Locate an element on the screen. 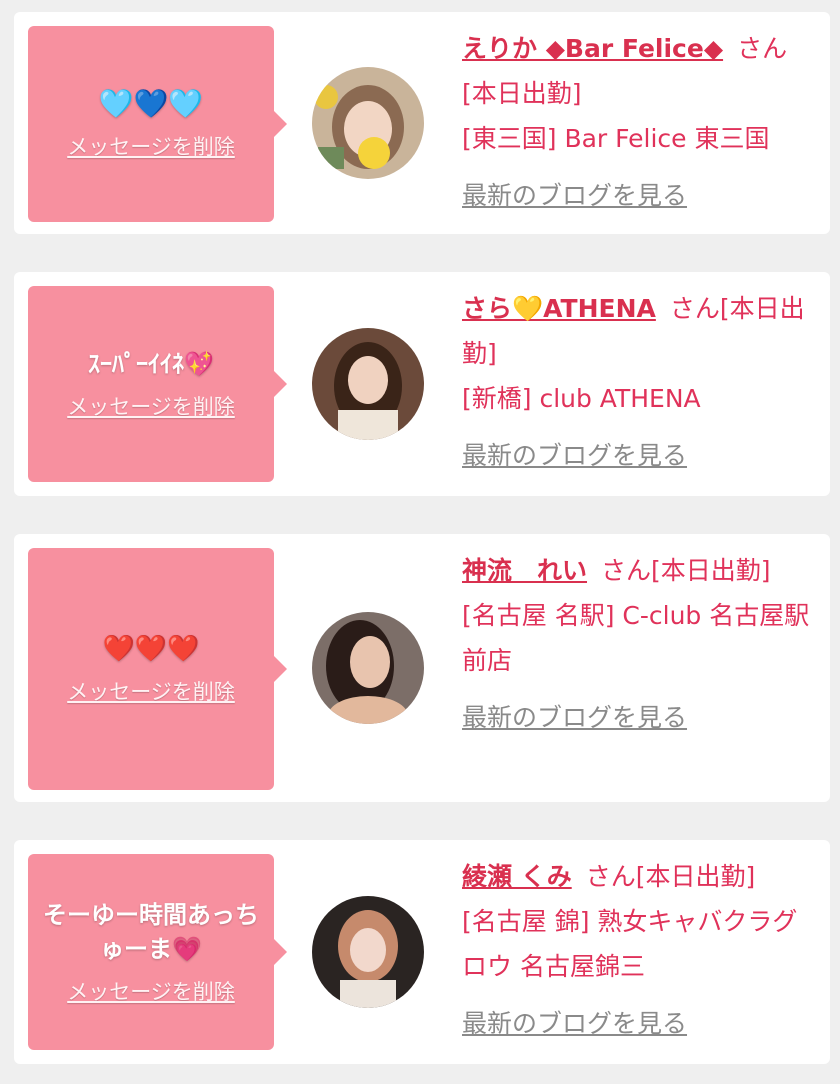 This screenshot has height=1084, width=840. profile-name-link: さら💛ATHENA is located at coordinates (559, 308).